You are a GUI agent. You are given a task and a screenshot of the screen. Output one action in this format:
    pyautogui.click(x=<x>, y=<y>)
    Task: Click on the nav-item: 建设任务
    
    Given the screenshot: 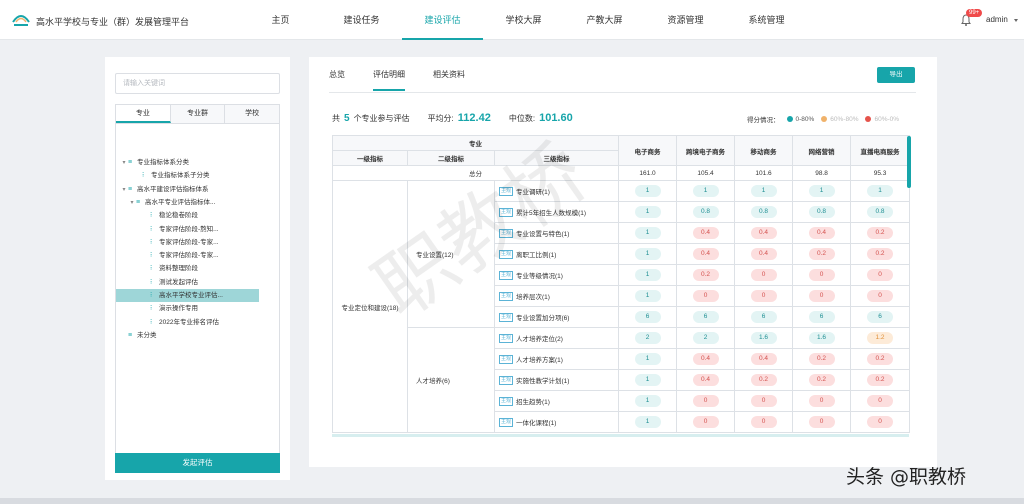 What is the action you would take?
    pyautogui.click(x=361, y=20)
    